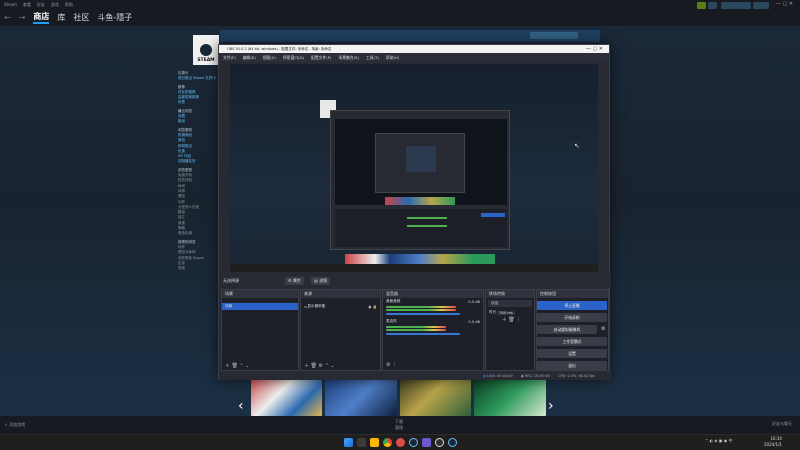  I want to click on audio-mixer-dock: 混音器 桌面音频 0.0 dB 麦克风 0.0 dB ⚙ ⋮, so click(433, 330).